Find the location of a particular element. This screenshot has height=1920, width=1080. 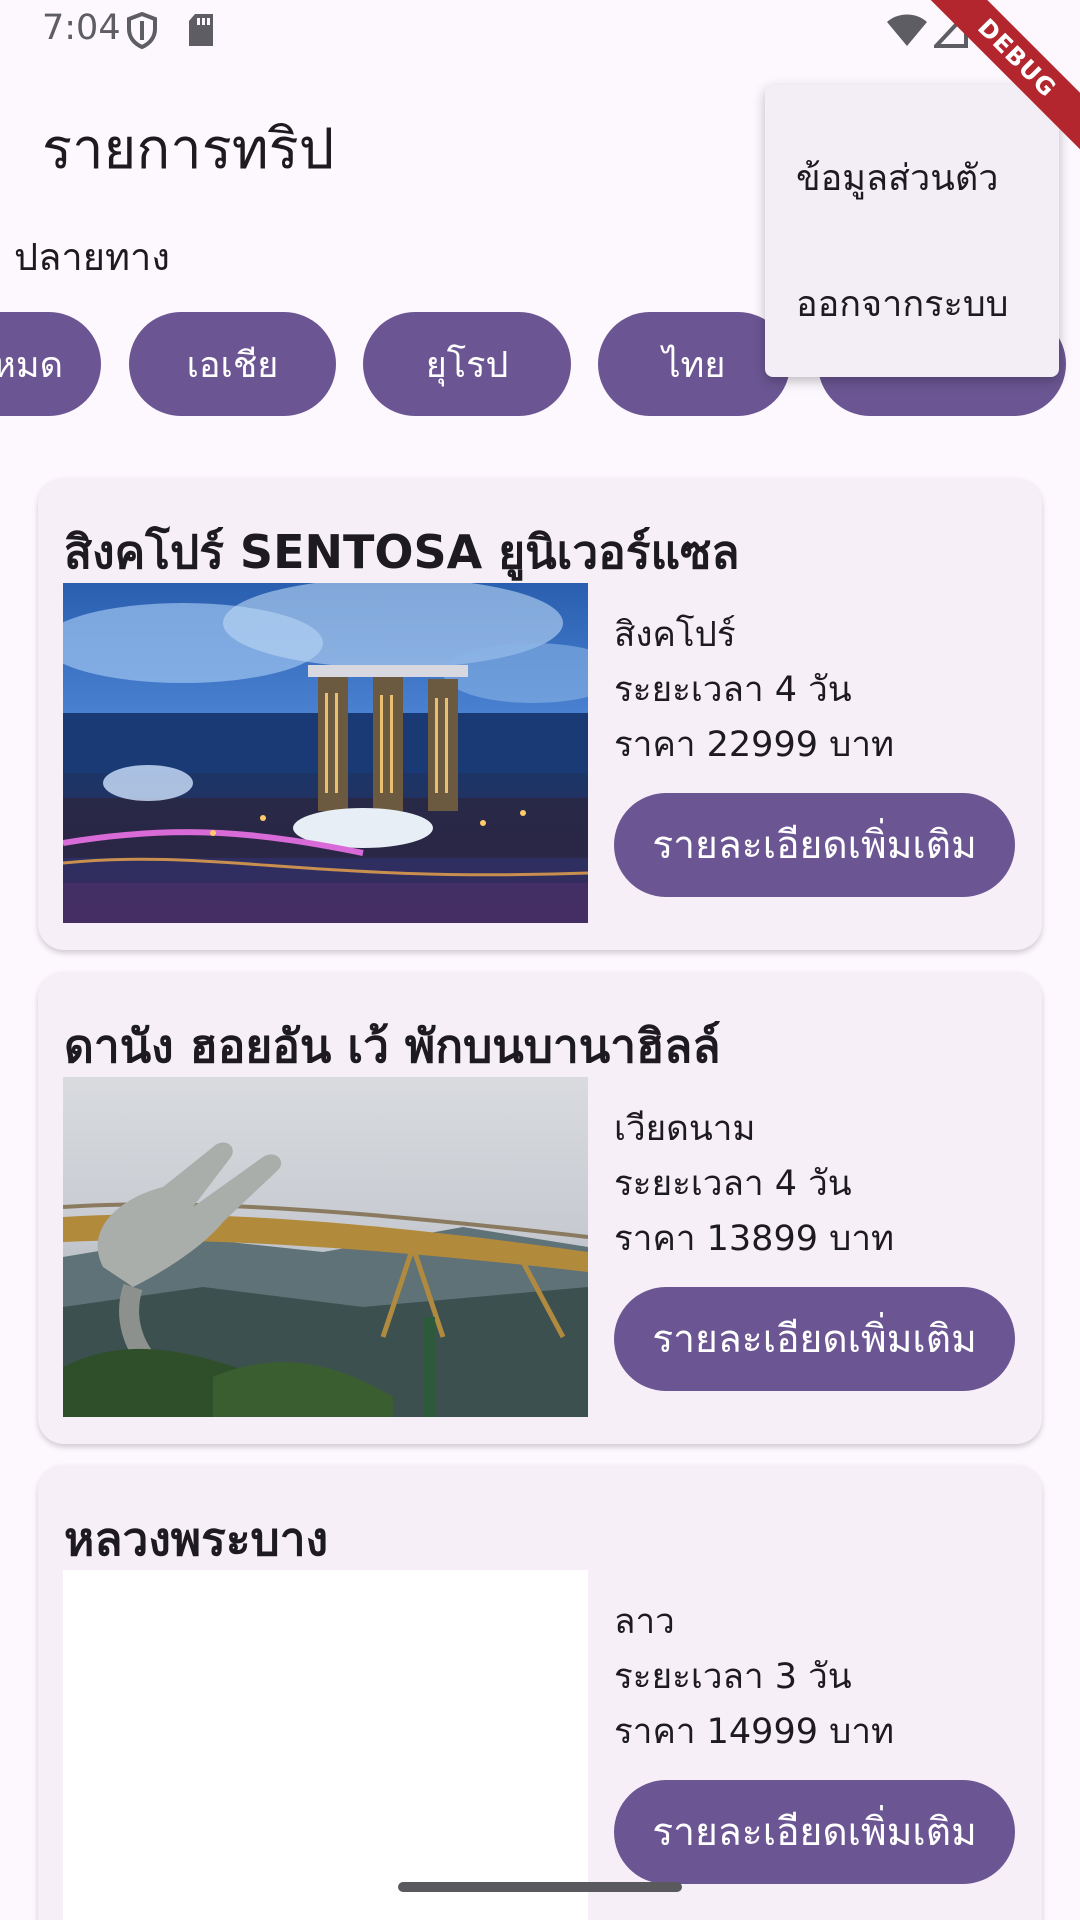

sd-card-icon is located at coordinates (201, 32).